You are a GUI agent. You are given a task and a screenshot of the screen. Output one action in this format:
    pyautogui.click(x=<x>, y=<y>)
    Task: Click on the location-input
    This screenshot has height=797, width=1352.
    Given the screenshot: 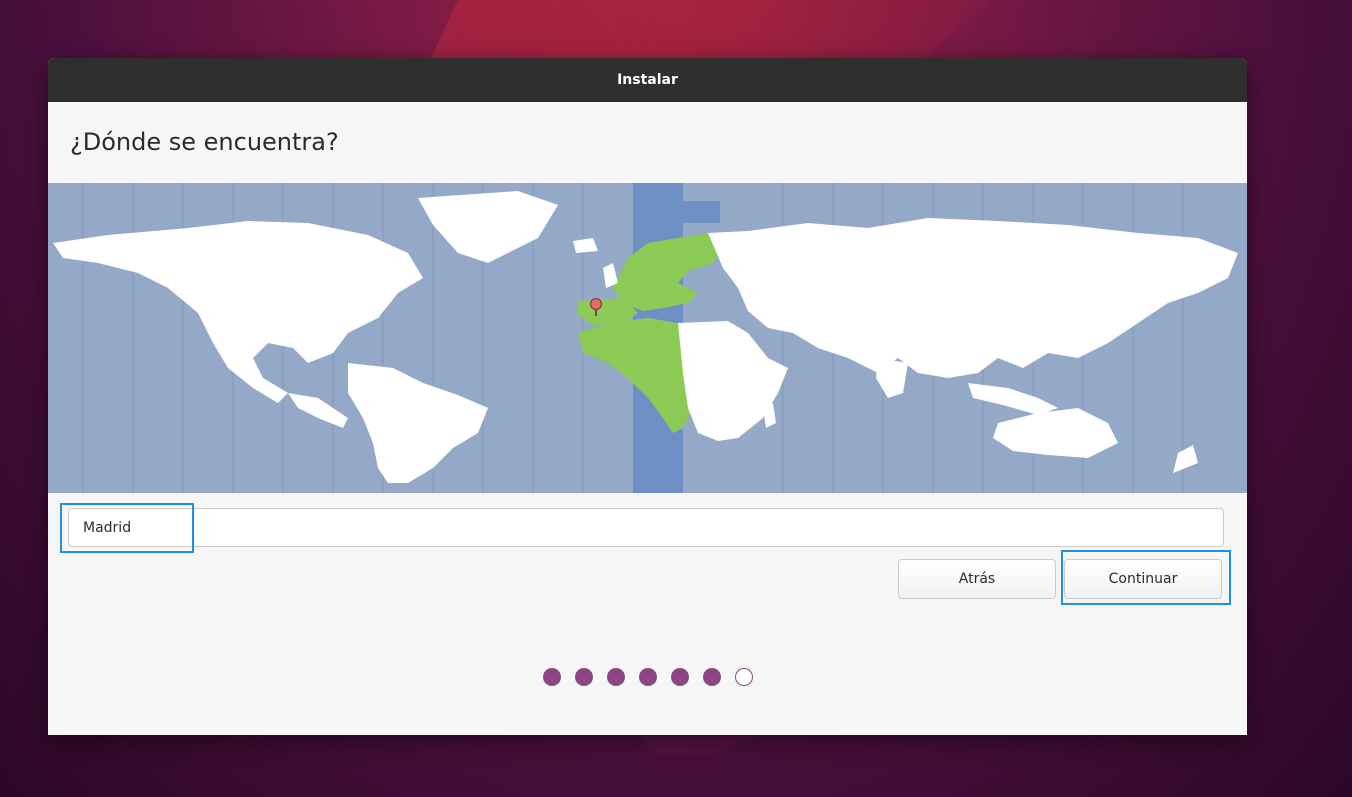 What is the action you would take?
    pyautogui.click(x=646, y=527)
    